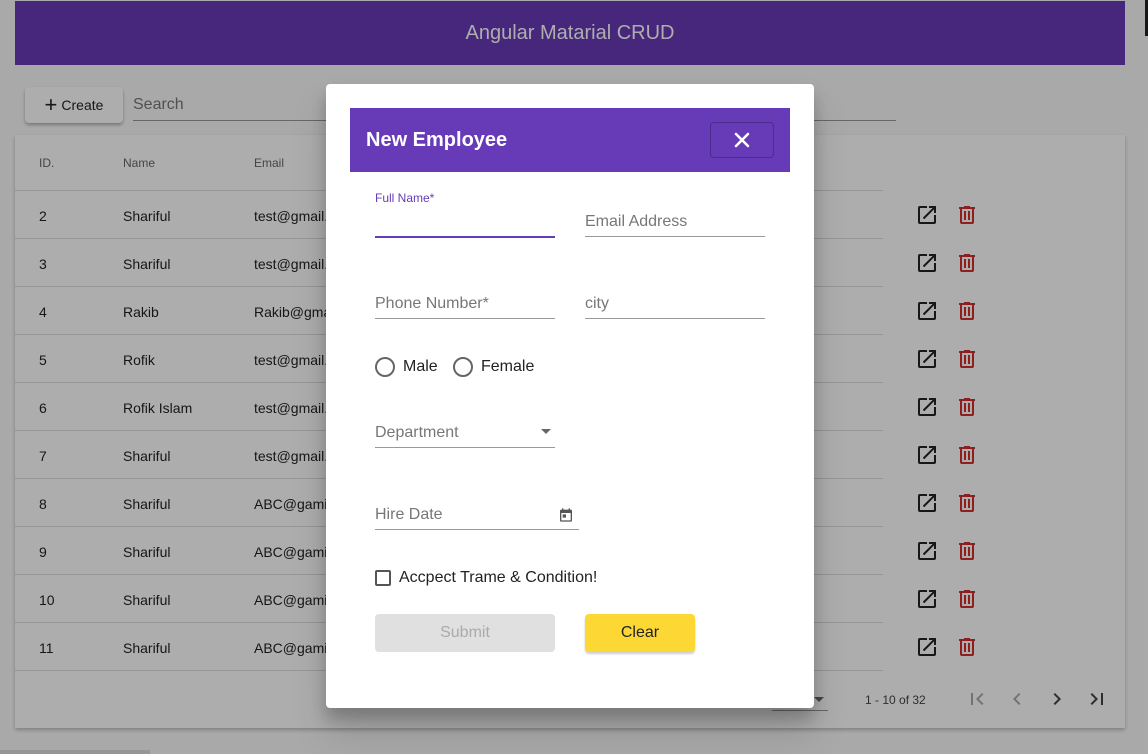 This screenshot has height=754, width=1148. What do you see at coordinates (432, 303) in the screenshot?
I see `phone-placeholder: Phone Number*` at bounding box center [432, 303].